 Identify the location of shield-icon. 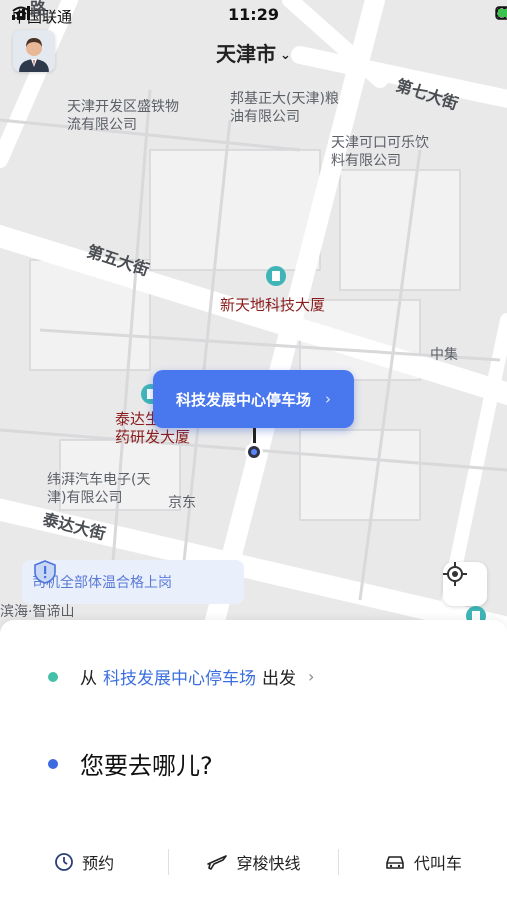
(45, 572).